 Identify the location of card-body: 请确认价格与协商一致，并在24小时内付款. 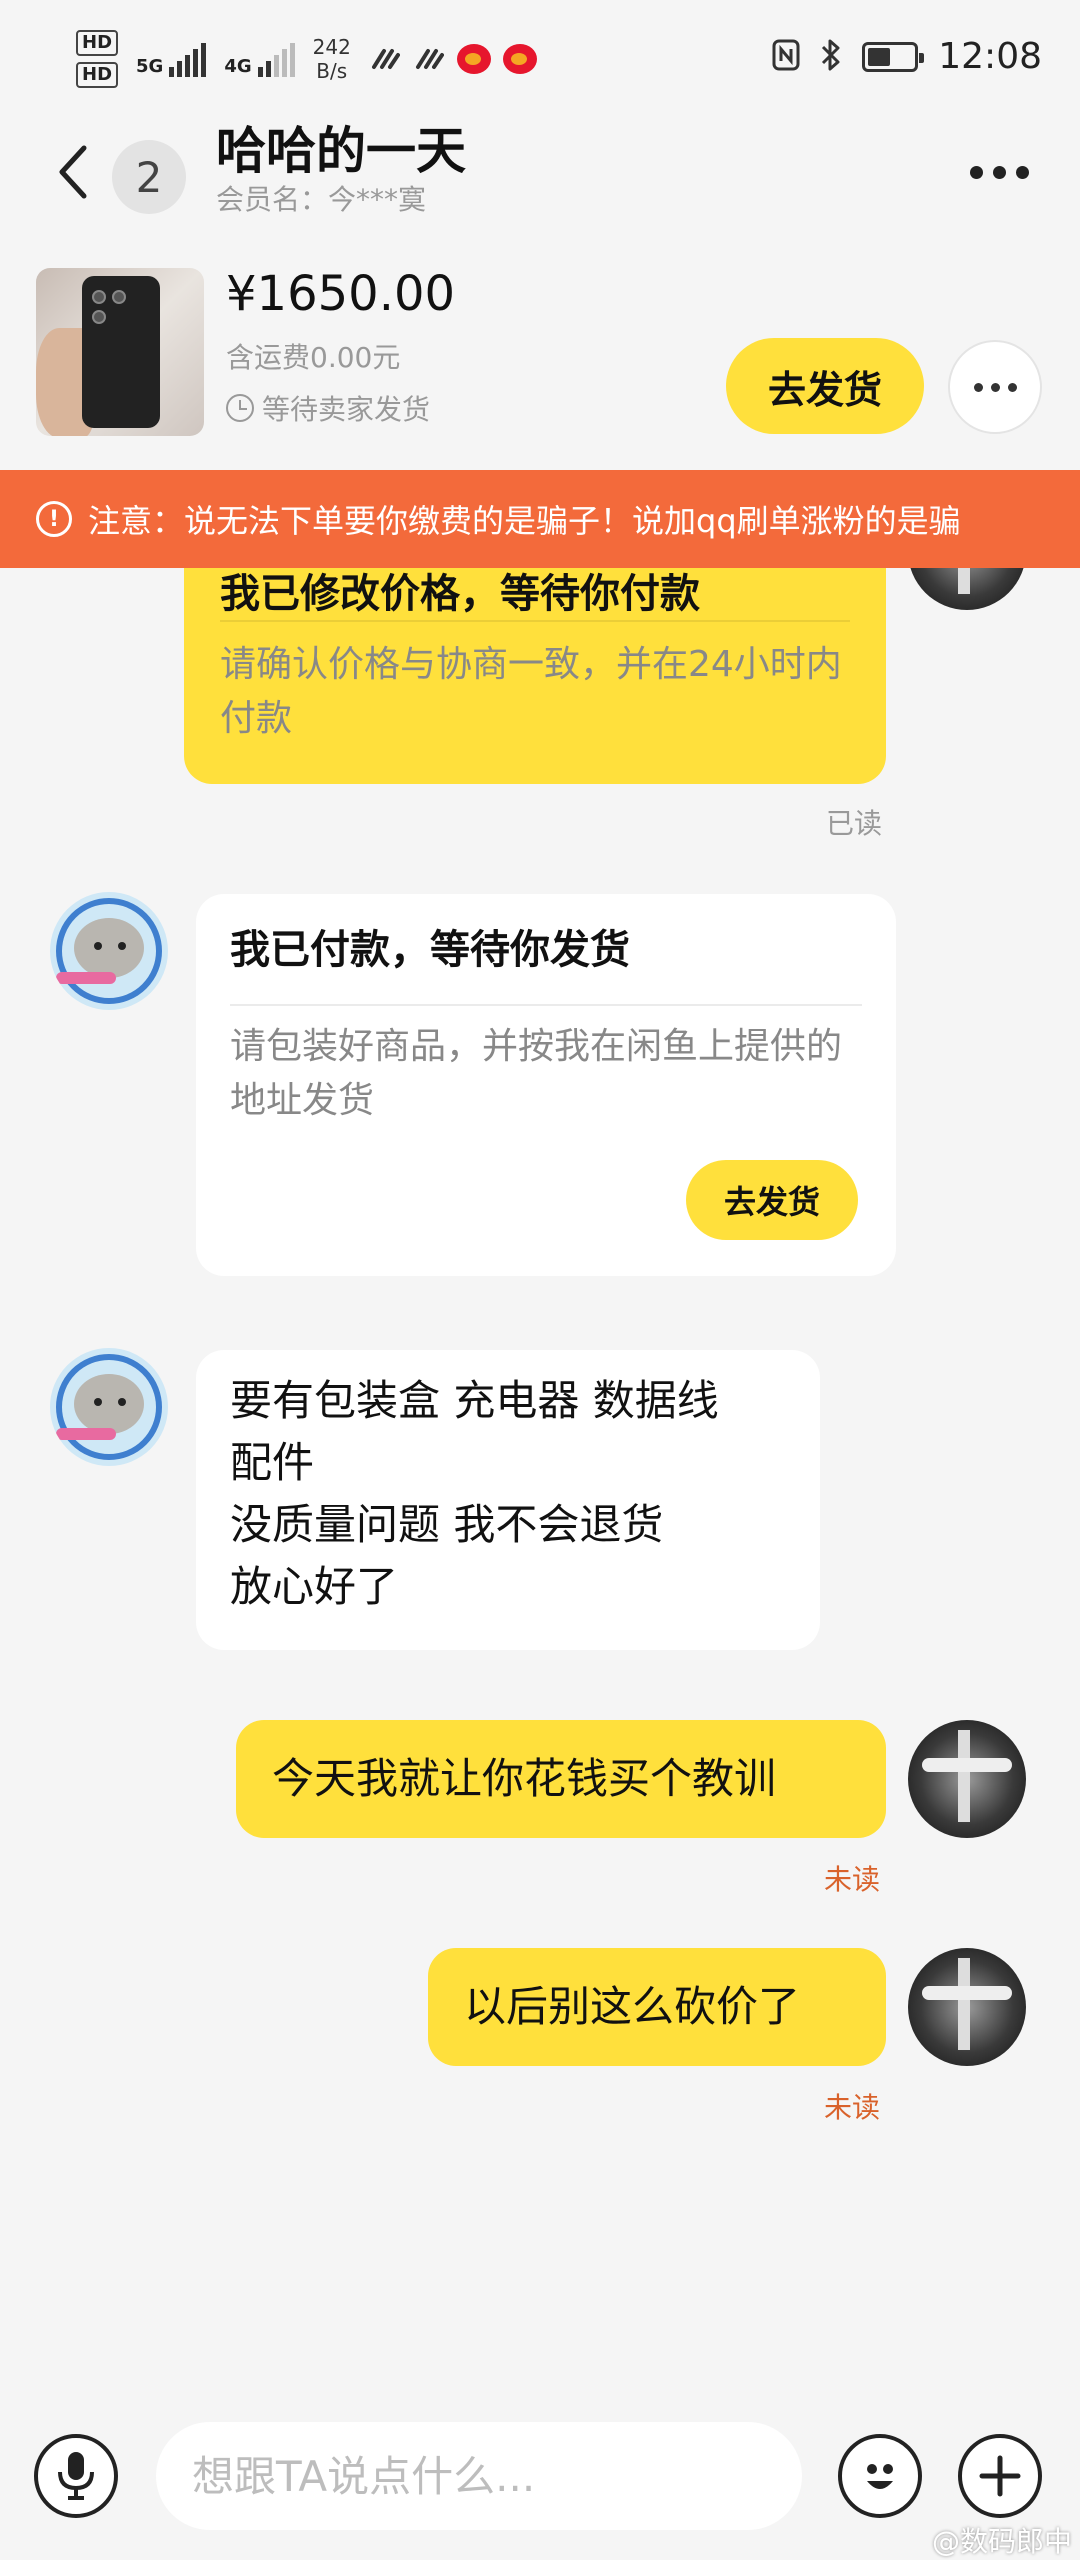
(531, 691).